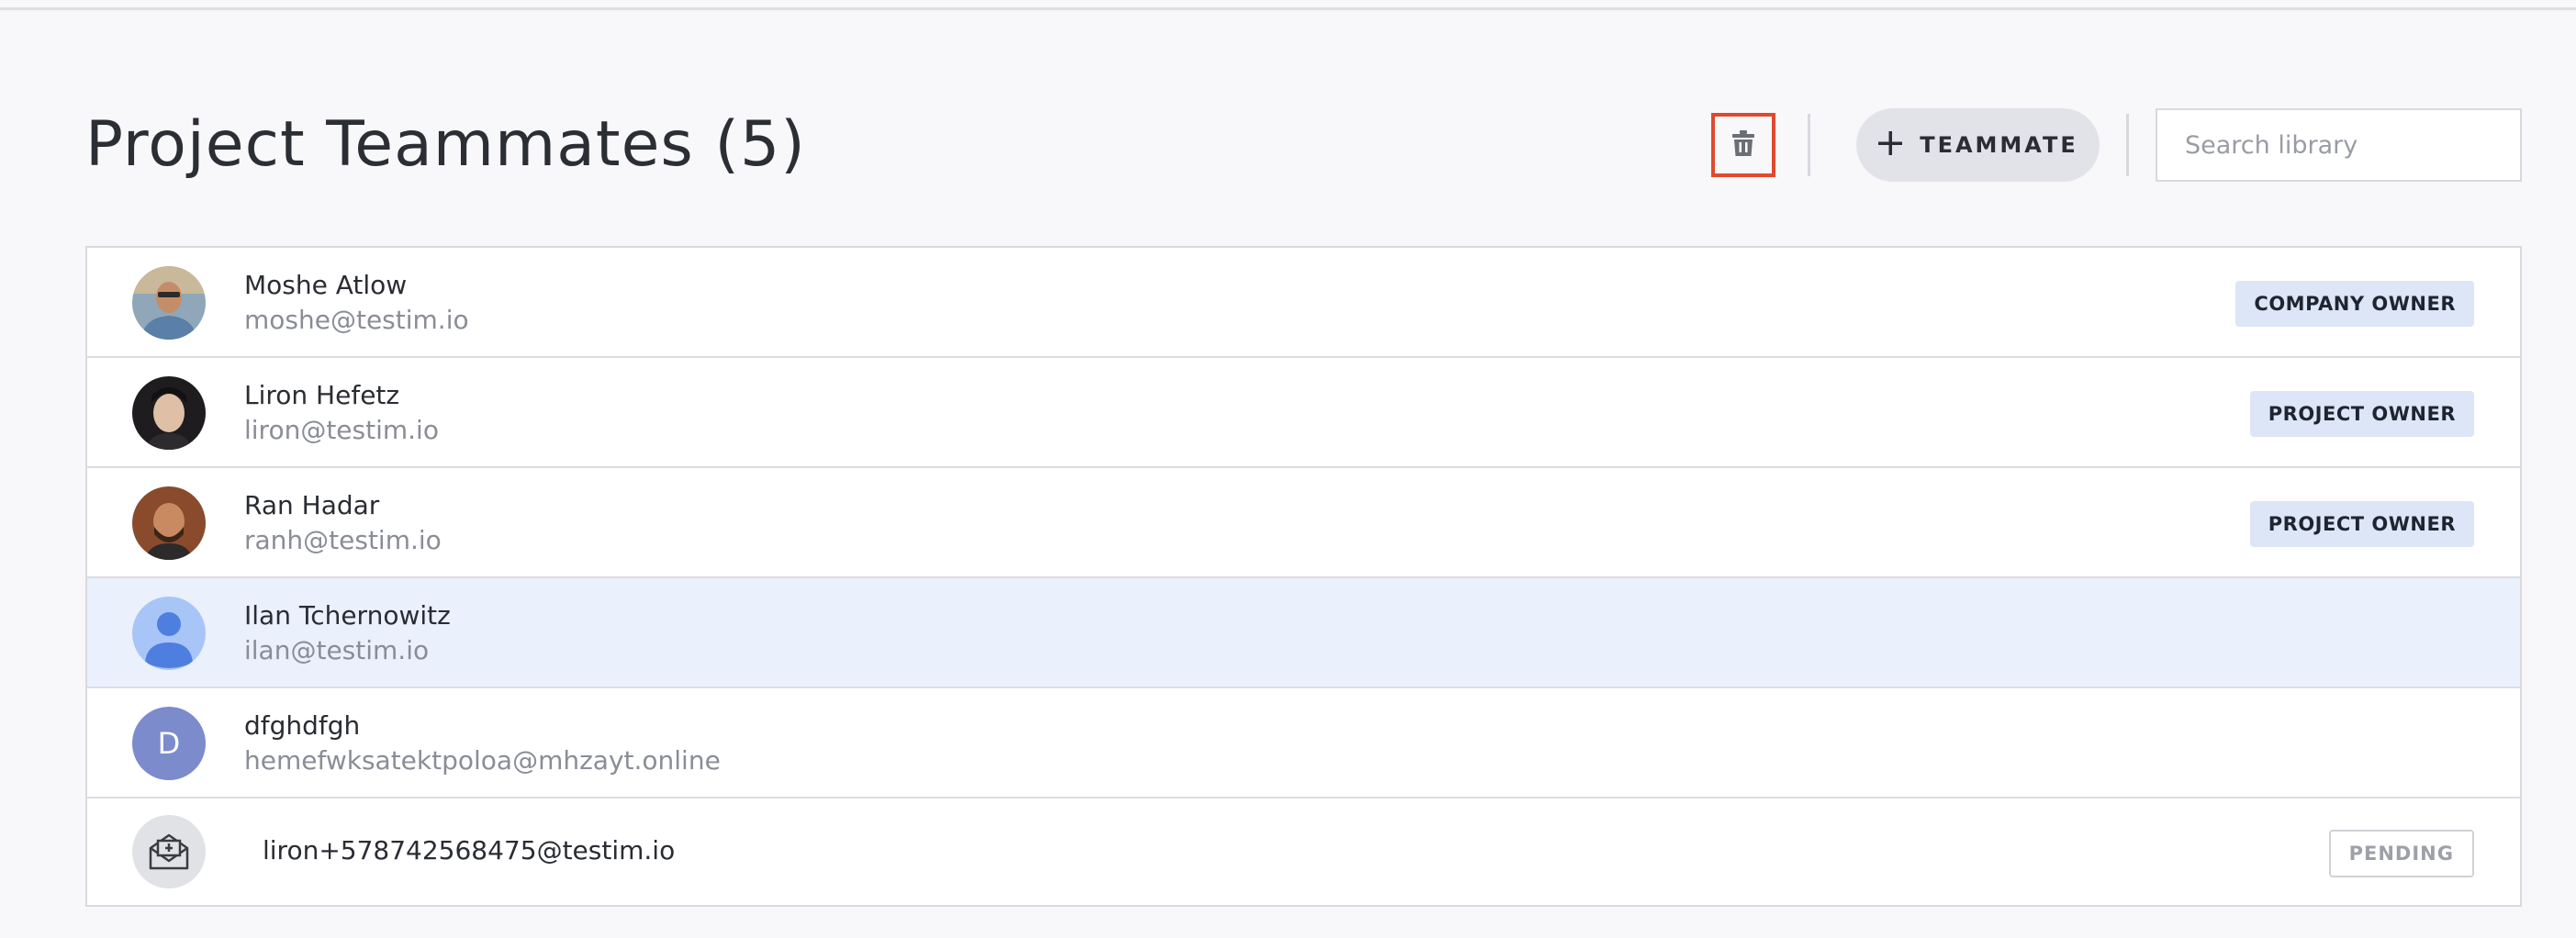 The width and height of the screenshot is (2576, 938). I want to click on teammate-name: Ran Hadar, so click(312, 505).